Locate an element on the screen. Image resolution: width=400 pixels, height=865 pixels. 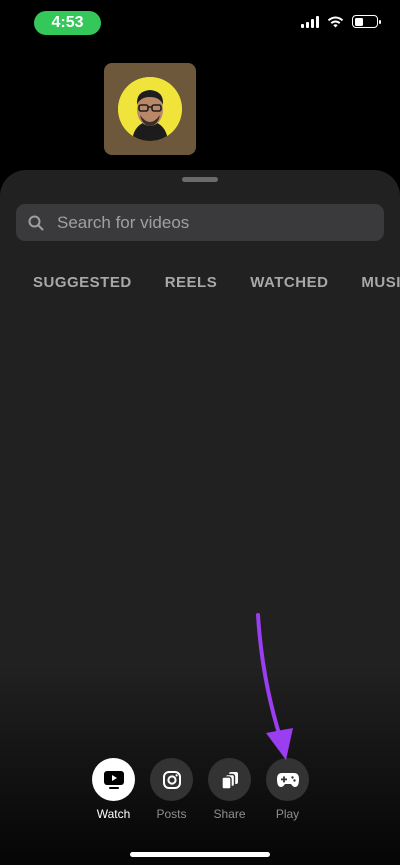
share-cards-icon is located at coordinates (229, 780).